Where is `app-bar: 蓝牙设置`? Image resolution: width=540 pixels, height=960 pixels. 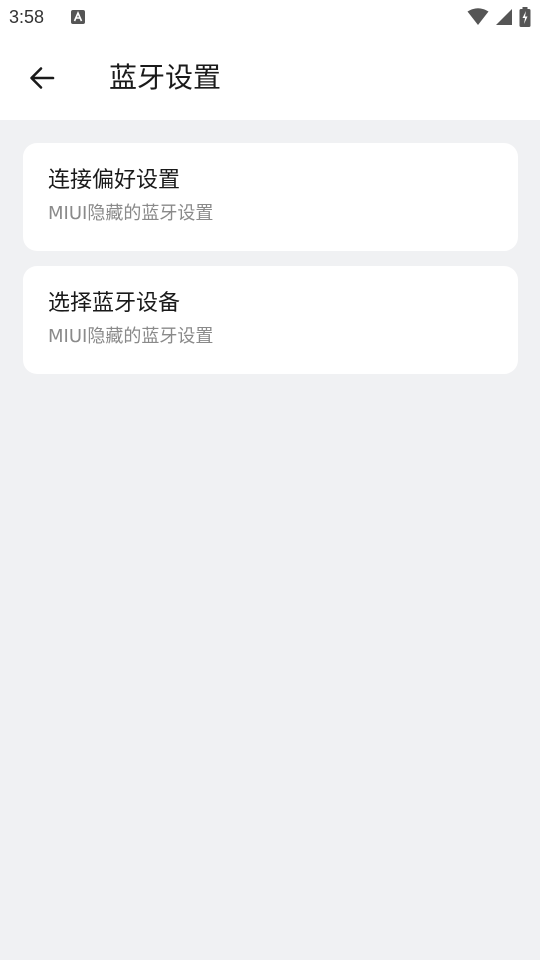
app-bar: 蓝牙设置 is located at coordinates (270, 78).